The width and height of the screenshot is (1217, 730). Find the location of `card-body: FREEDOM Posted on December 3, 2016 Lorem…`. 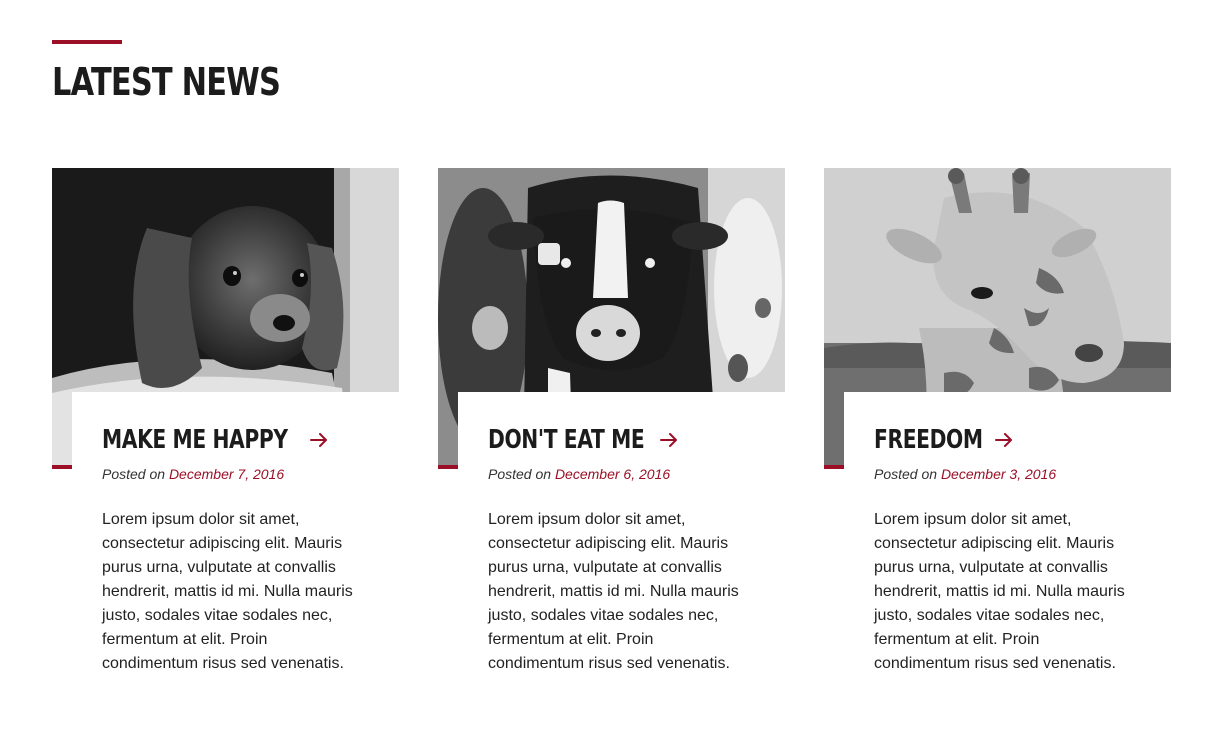

card-body: FREEDOM Posted on December 3, 2016 Lorem… is located at coordinates (1007, 540).